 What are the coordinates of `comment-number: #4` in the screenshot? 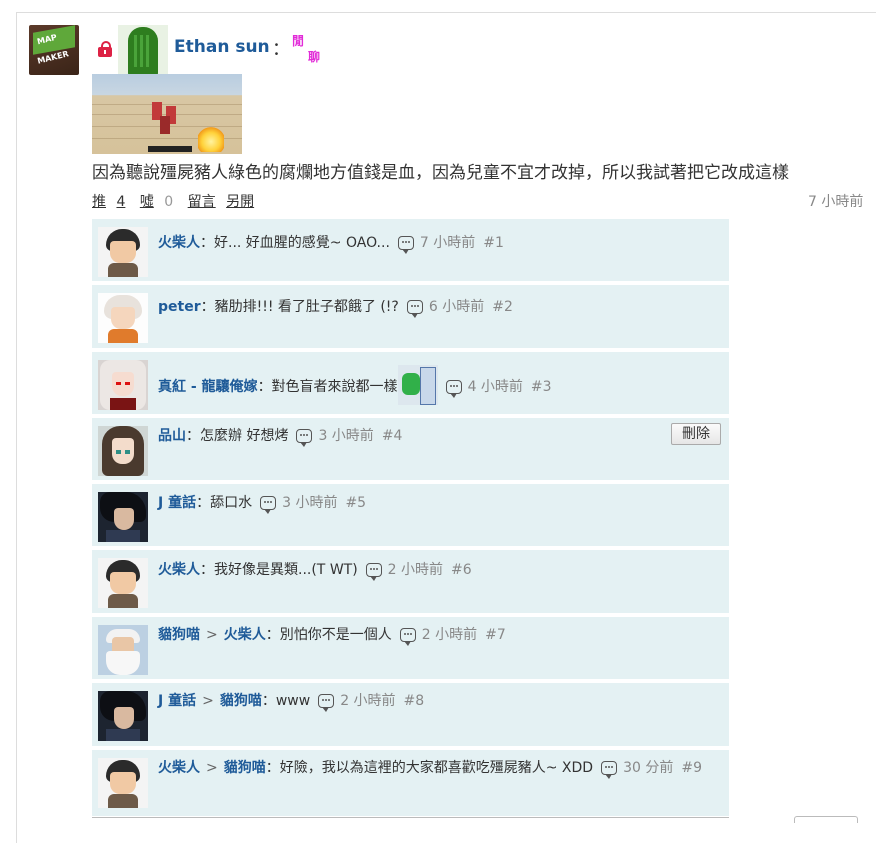 It's located at (392, 436).